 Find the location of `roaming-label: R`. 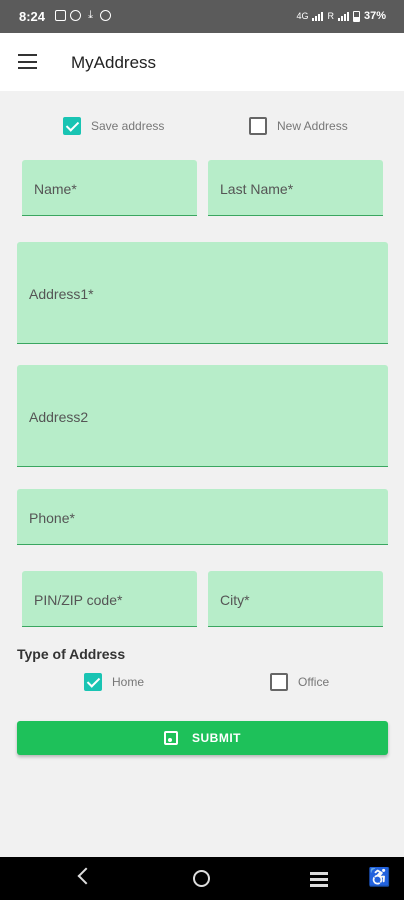

roaming-label: R is located at coordinates (330, 16).